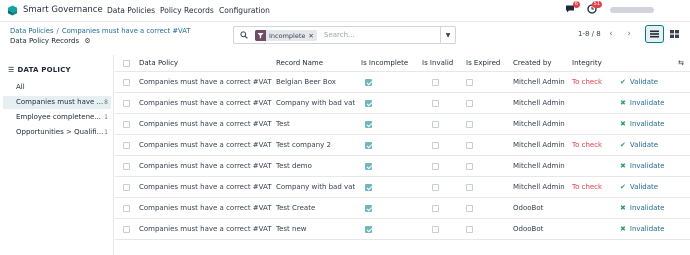 Image resolution: width=690 pixels, height=255 pixels. Describe the element at coordinates (131, 10) in the screenshot. I see `menu-data-policies: Data Policies` at that location.